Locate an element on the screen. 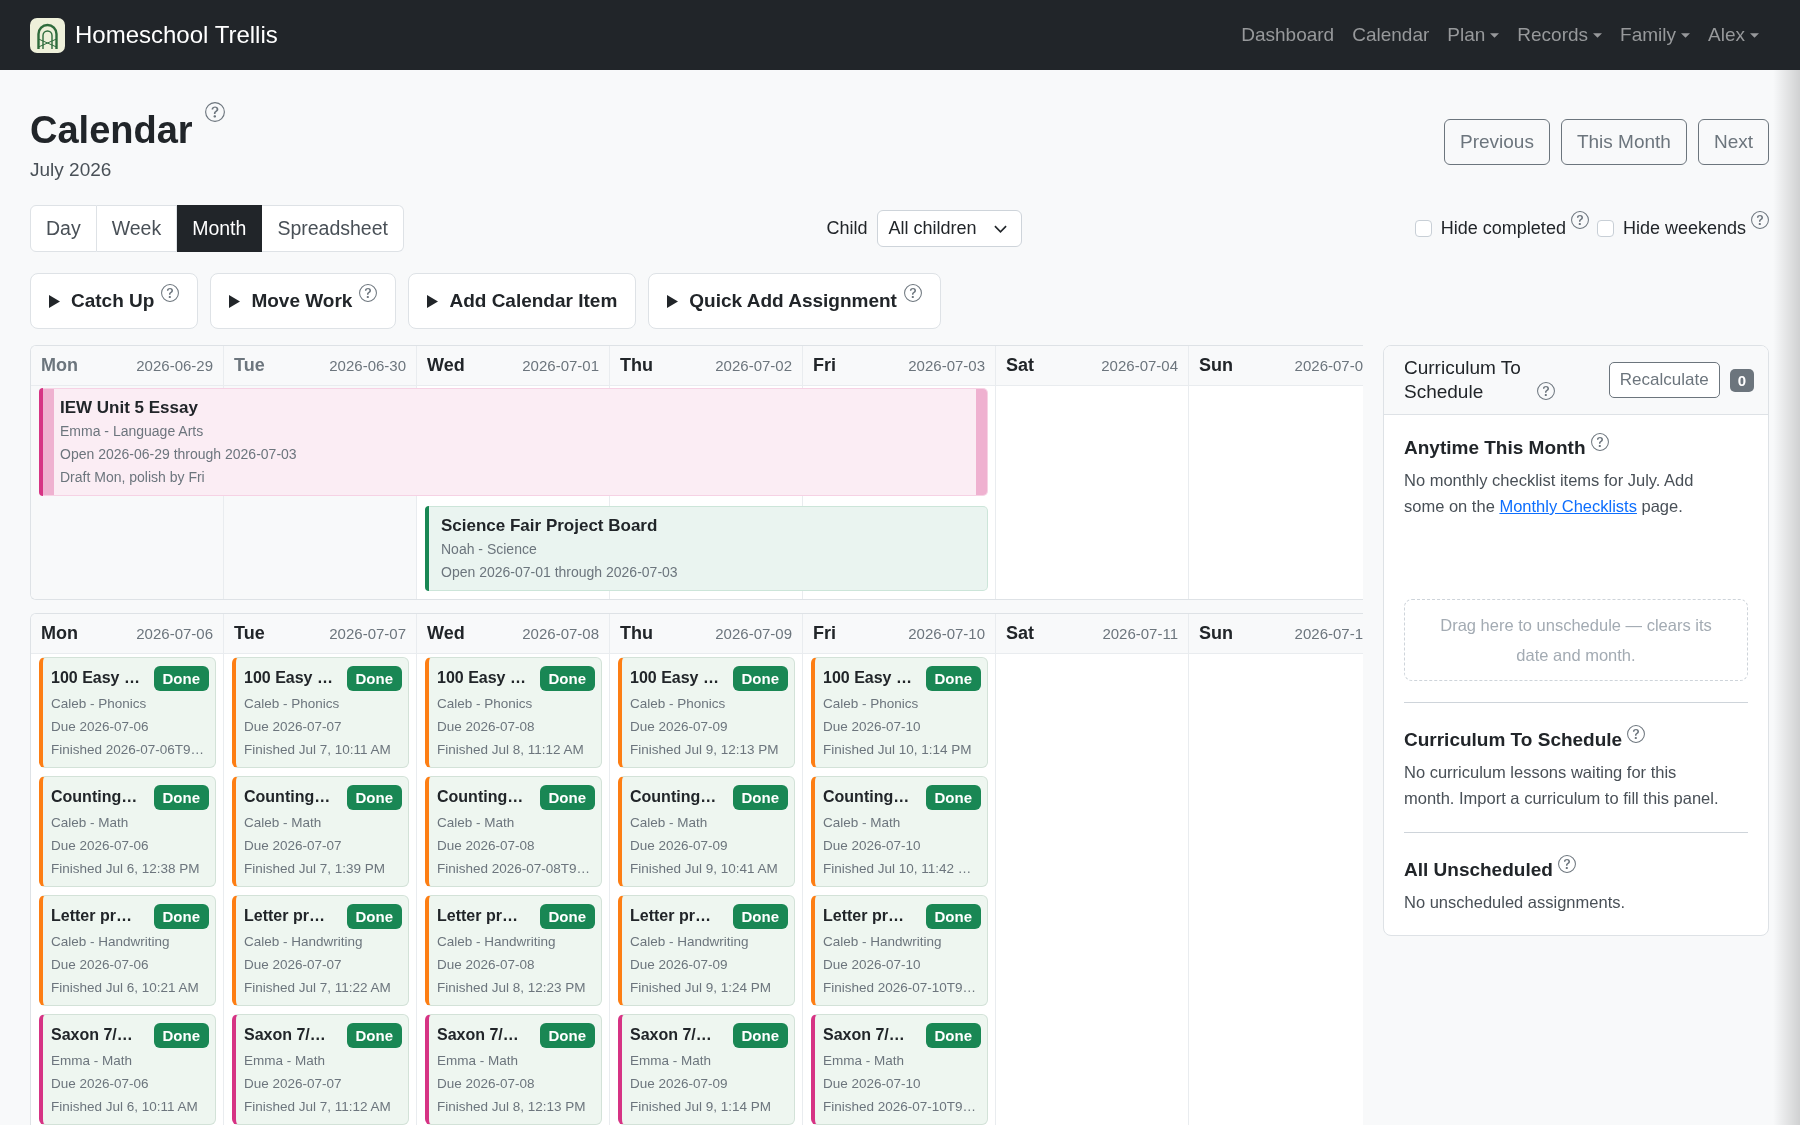 This screenshot has height=1125, width=1800. card-detail: Due 2026-07-09 is located at coordinates (679, 727).